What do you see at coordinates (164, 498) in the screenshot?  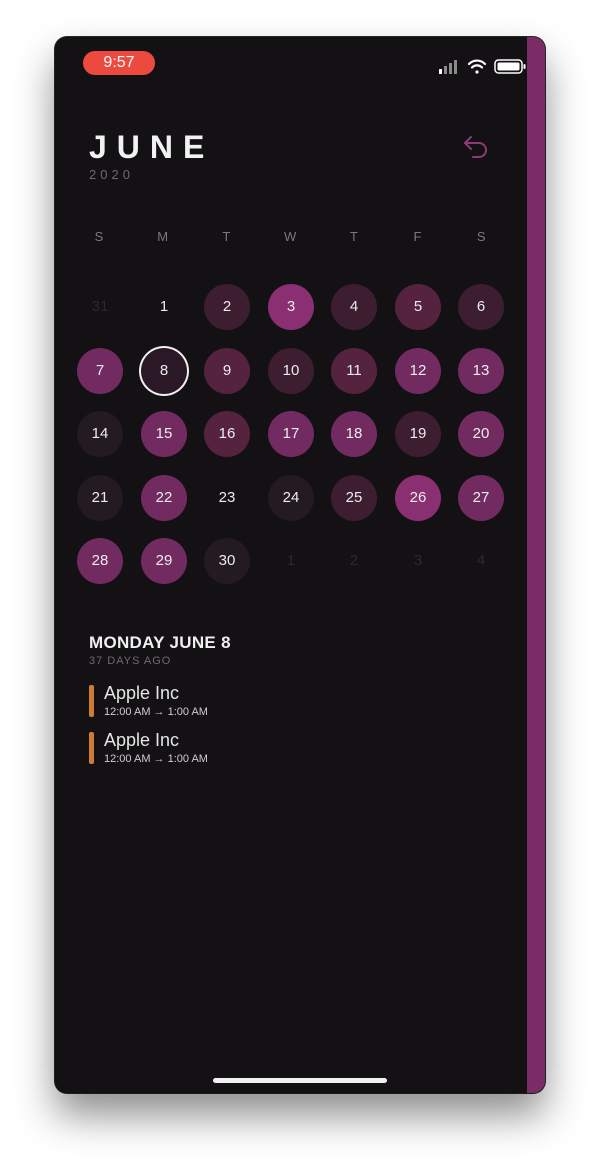 I see `calendar-day: 22` at bounding box center [164, 498].